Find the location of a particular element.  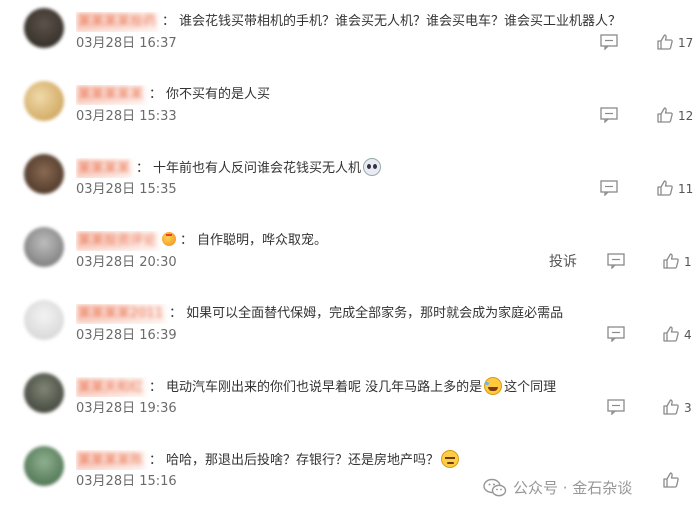

username: 某某投资评论 is located at coordinates (117, 241).